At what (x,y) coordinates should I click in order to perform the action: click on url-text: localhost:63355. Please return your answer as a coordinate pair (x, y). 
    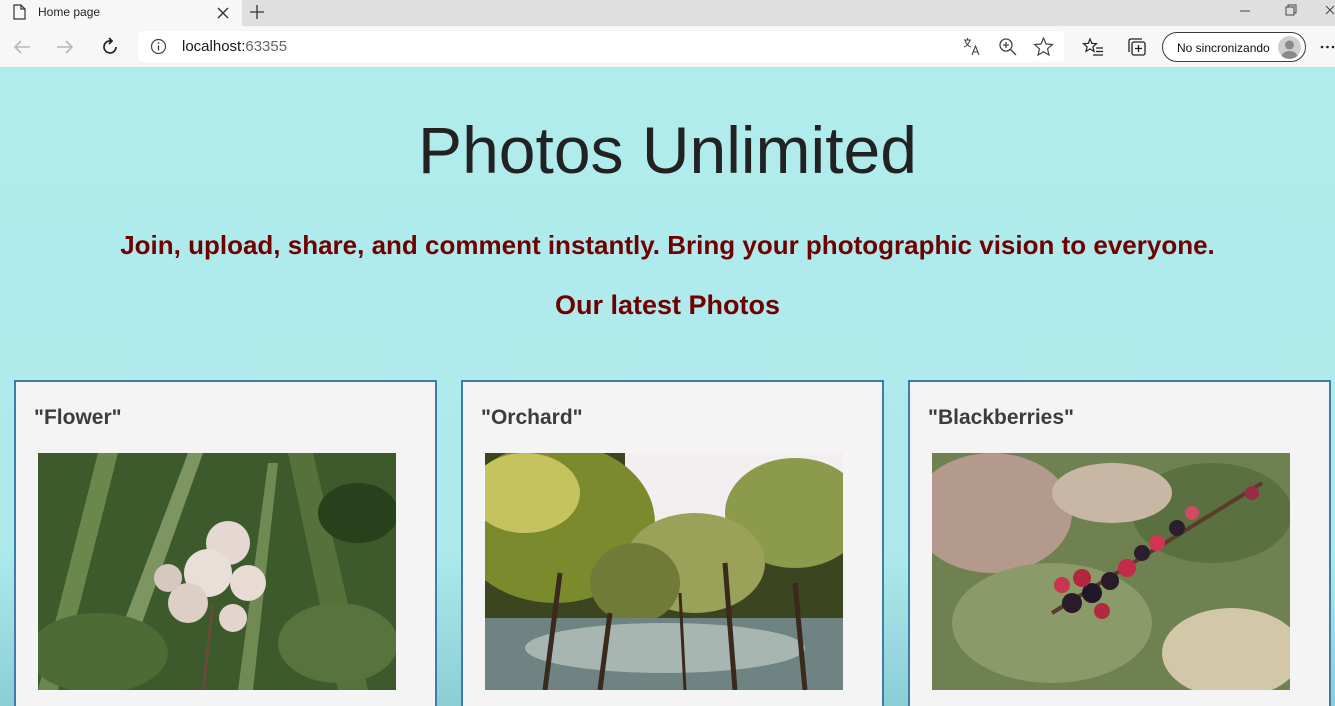
    Looking at the image, I should click on (234, 46).